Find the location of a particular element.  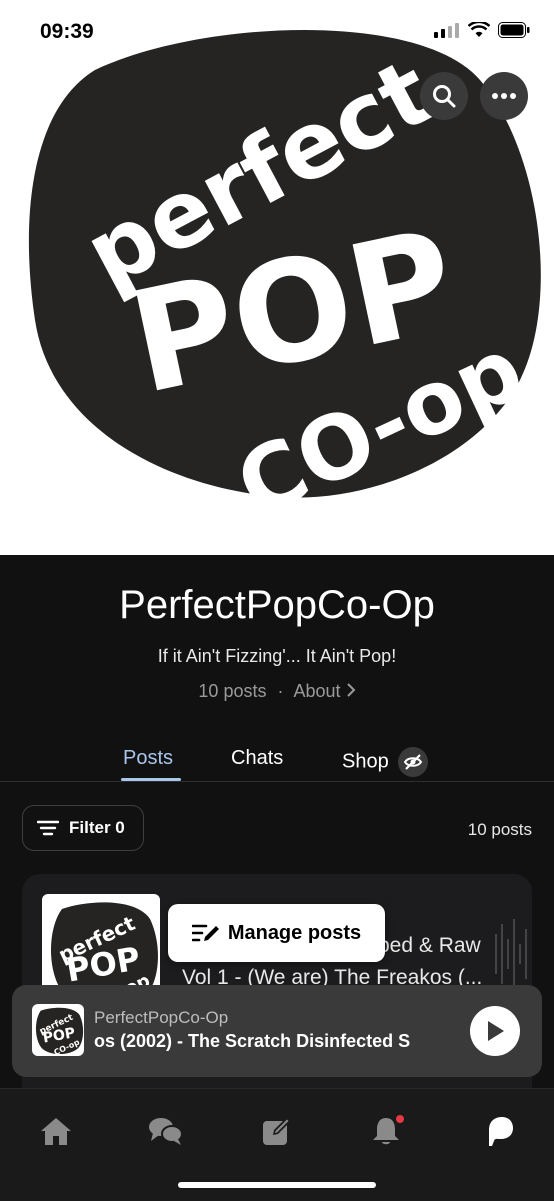

player-artwork: perfect POP CO-op is located at coordinates (58, 1030).